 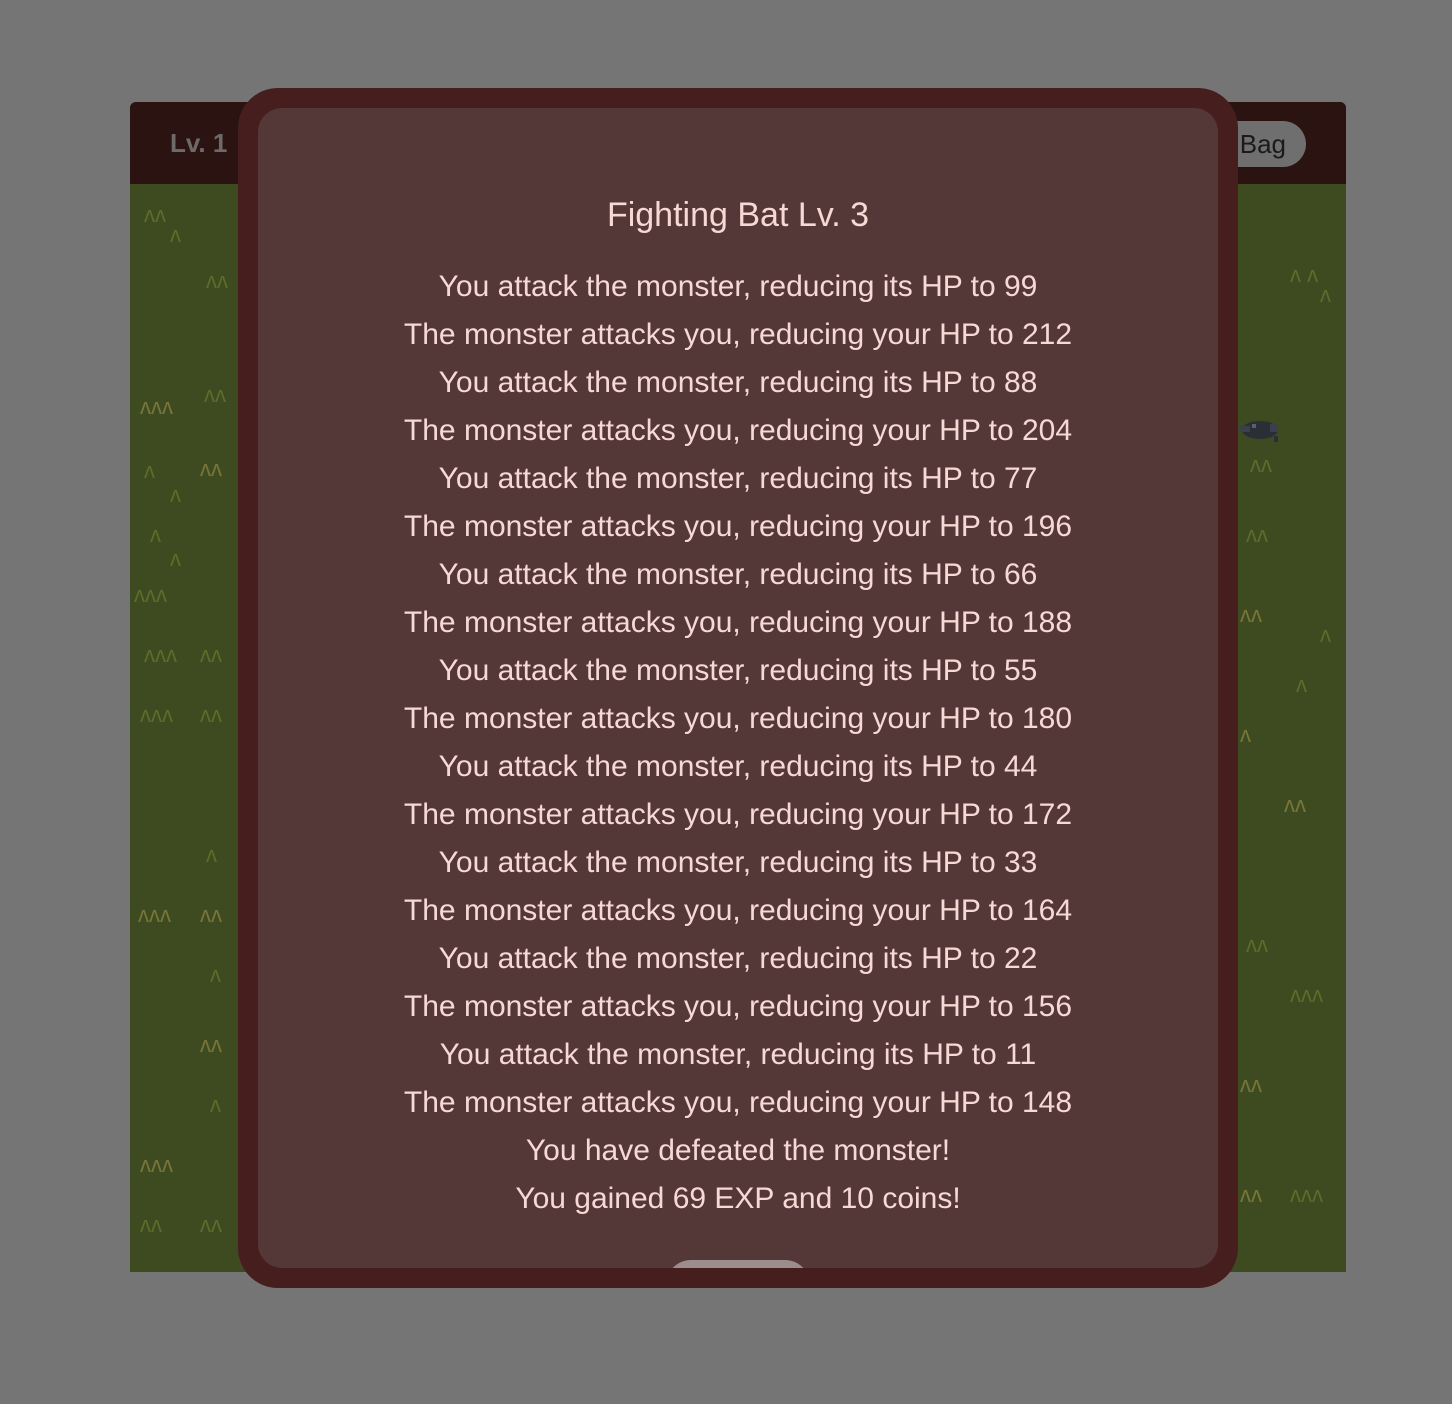 What do you see at coordinates (738, 1150) in the screenshot?
I see `battle-log-entry: You have defeated the monster!` at bounding box center [738, 1150].